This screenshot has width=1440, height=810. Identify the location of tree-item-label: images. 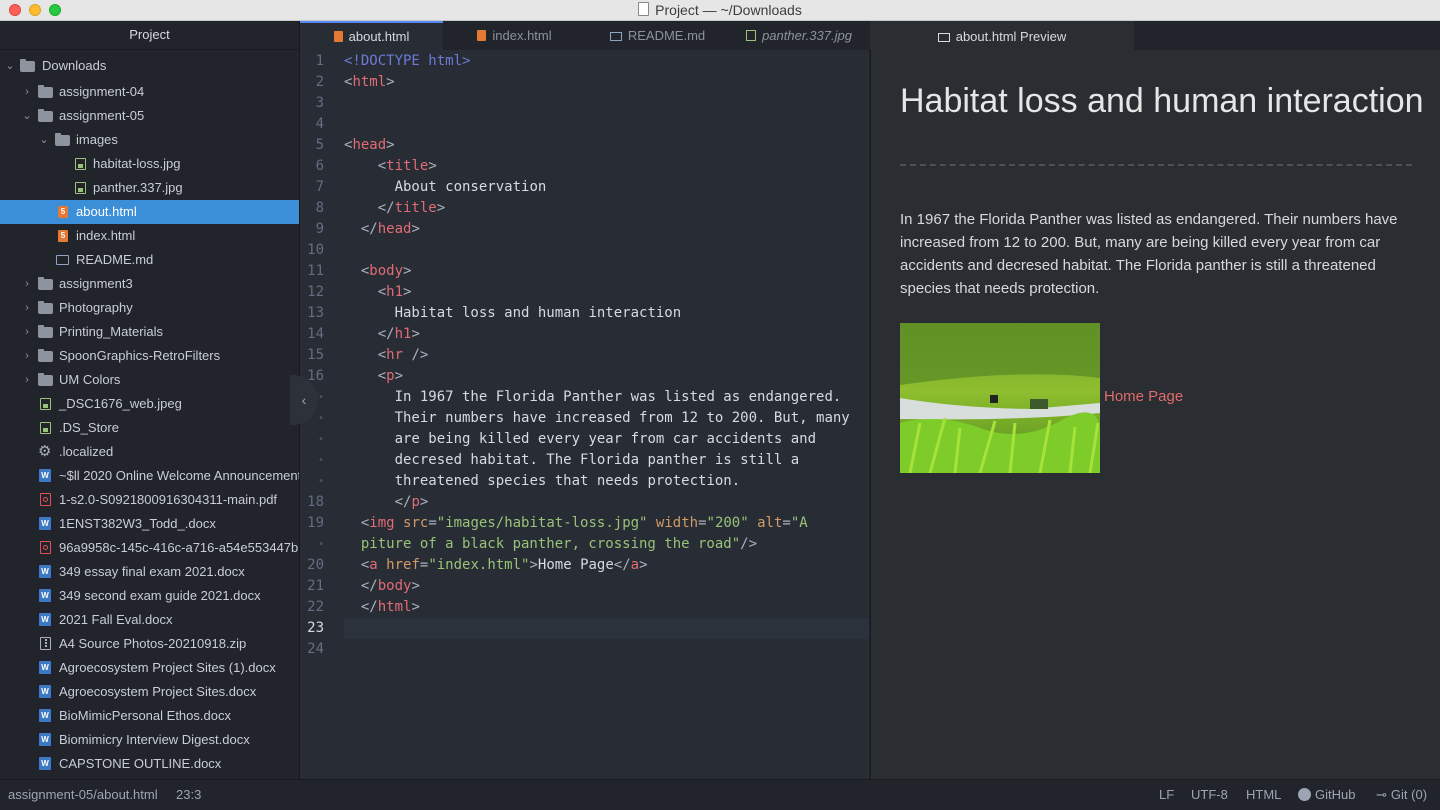
(97, 139).